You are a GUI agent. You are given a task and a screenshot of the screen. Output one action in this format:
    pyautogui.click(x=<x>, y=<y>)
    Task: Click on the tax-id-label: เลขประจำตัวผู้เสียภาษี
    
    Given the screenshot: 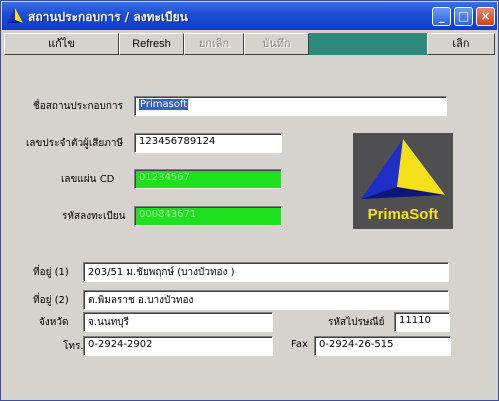 What is the action you would take?
    pyautogui.click(x=75, y=143)
    